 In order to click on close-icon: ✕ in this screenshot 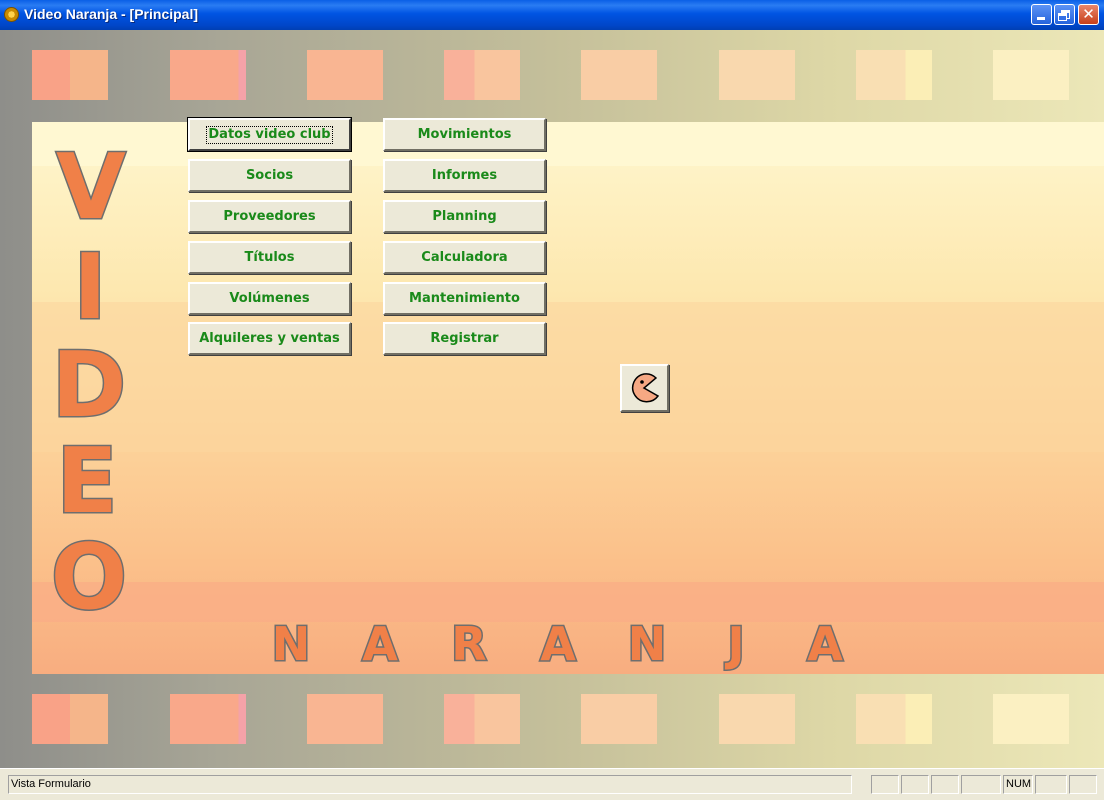, I will do `click(1088, 14)`.